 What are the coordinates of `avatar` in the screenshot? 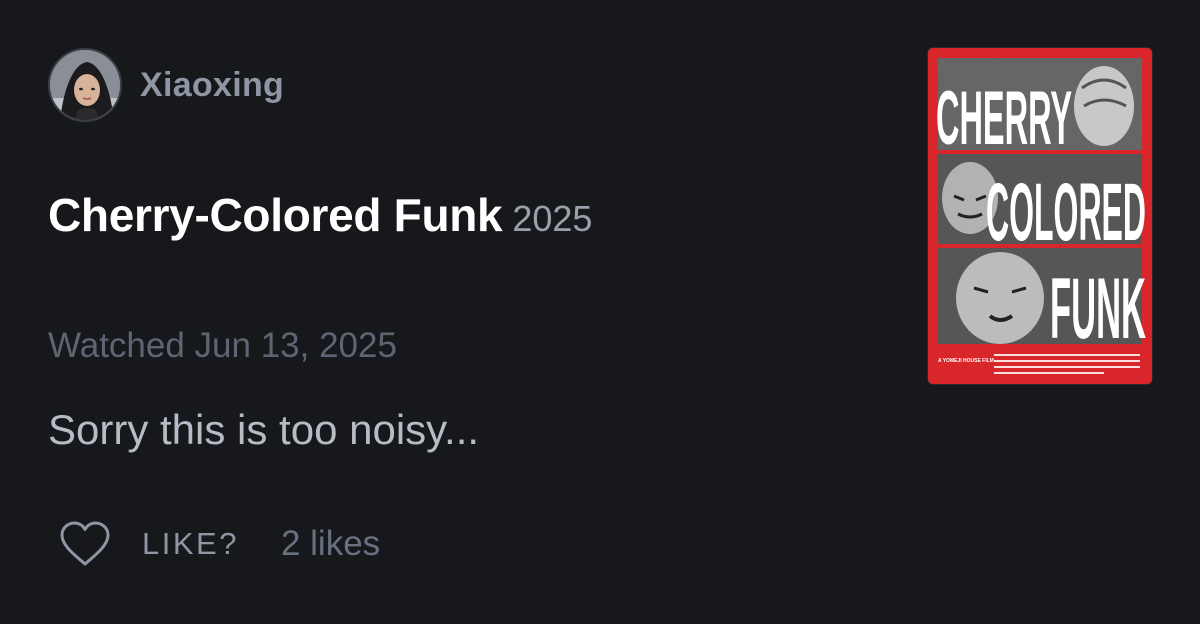 It's located at (85, 85).